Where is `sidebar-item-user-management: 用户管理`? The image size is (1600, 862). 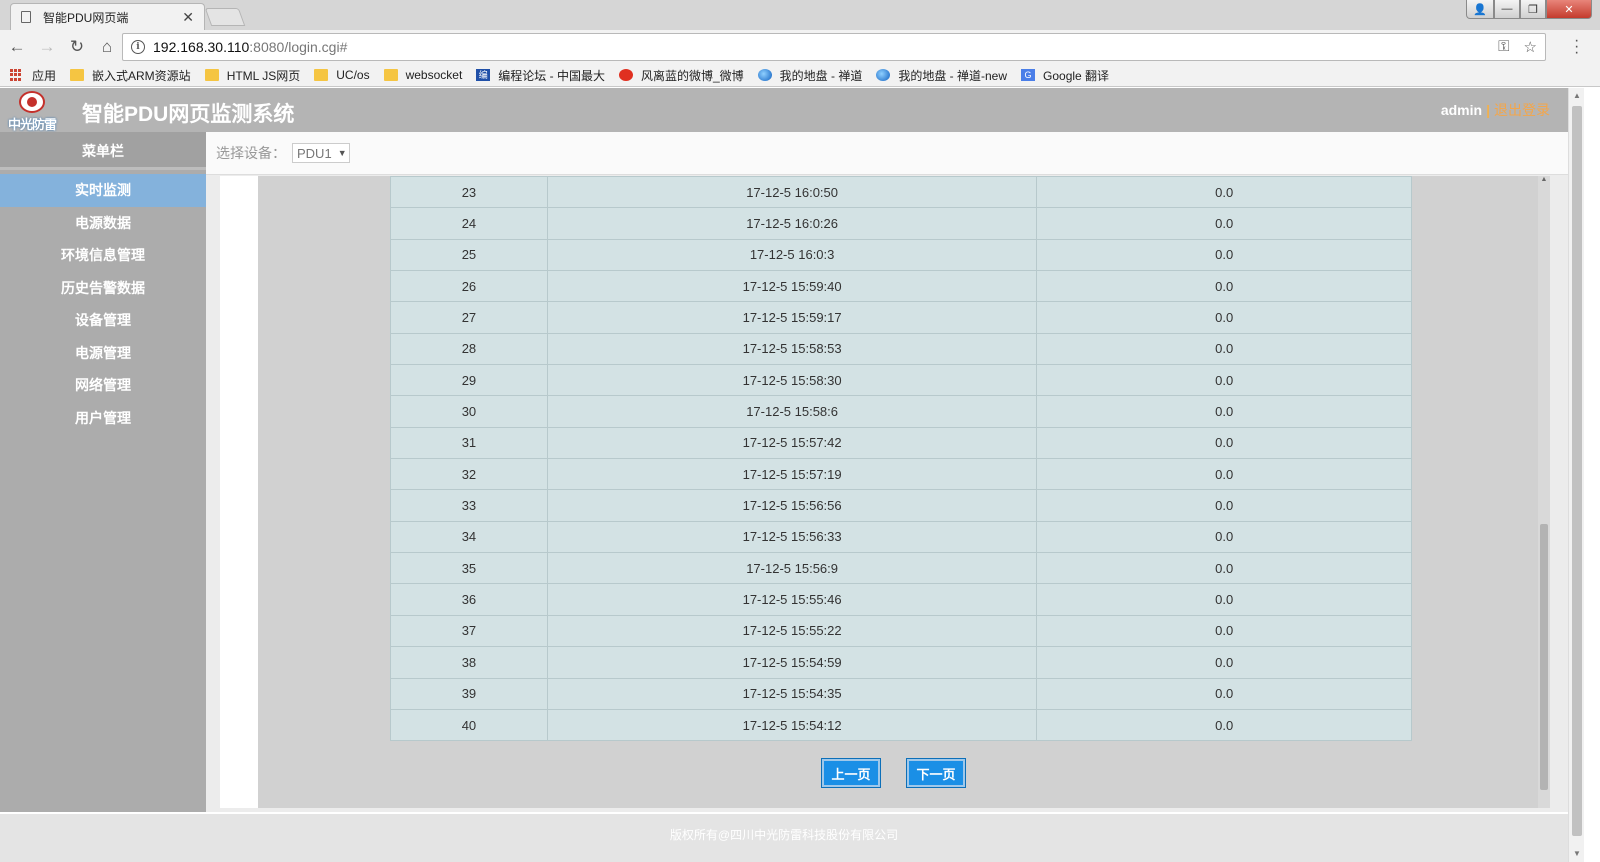
sidebar-item-user-management: 用户管理 is located at coordinates (103, 418).